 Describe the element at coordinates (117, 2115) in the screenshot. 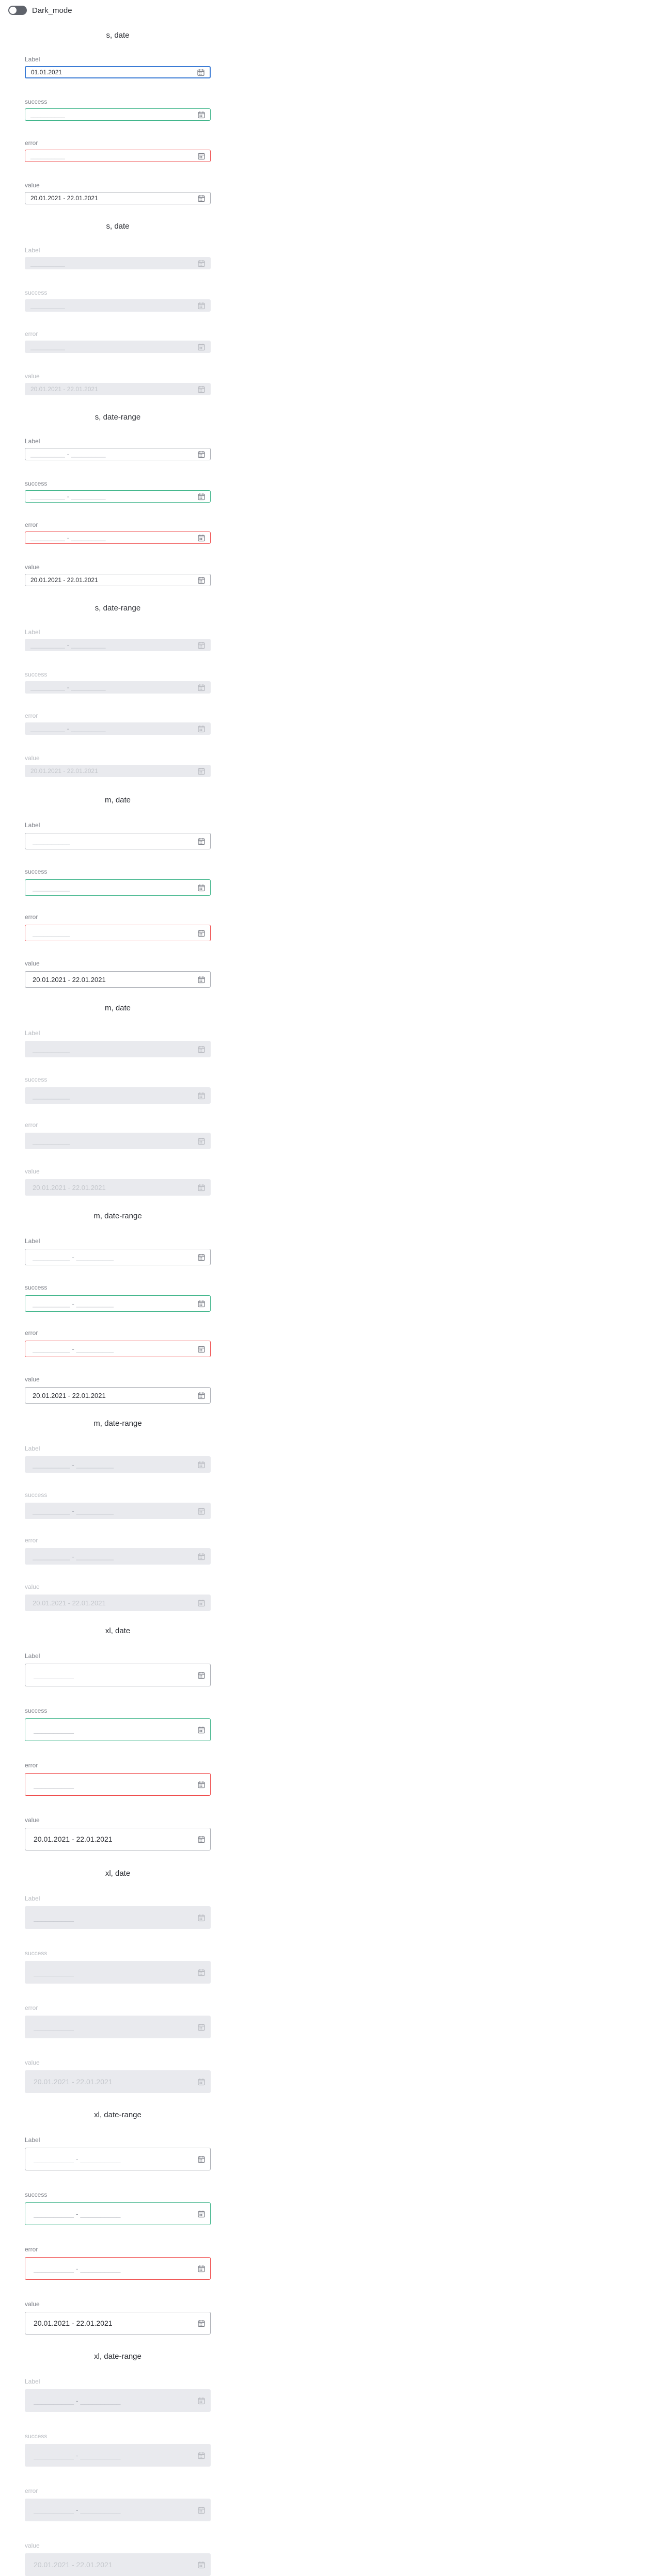

I see `section-title: xl, date-range` at that location.